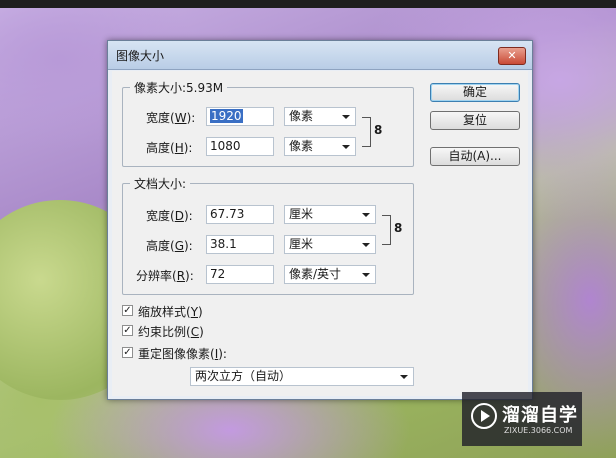  What do you see at coordinates (475, 120) in the screenshot?
I see `reset-button: 复位` at bounding box center [475, 120].